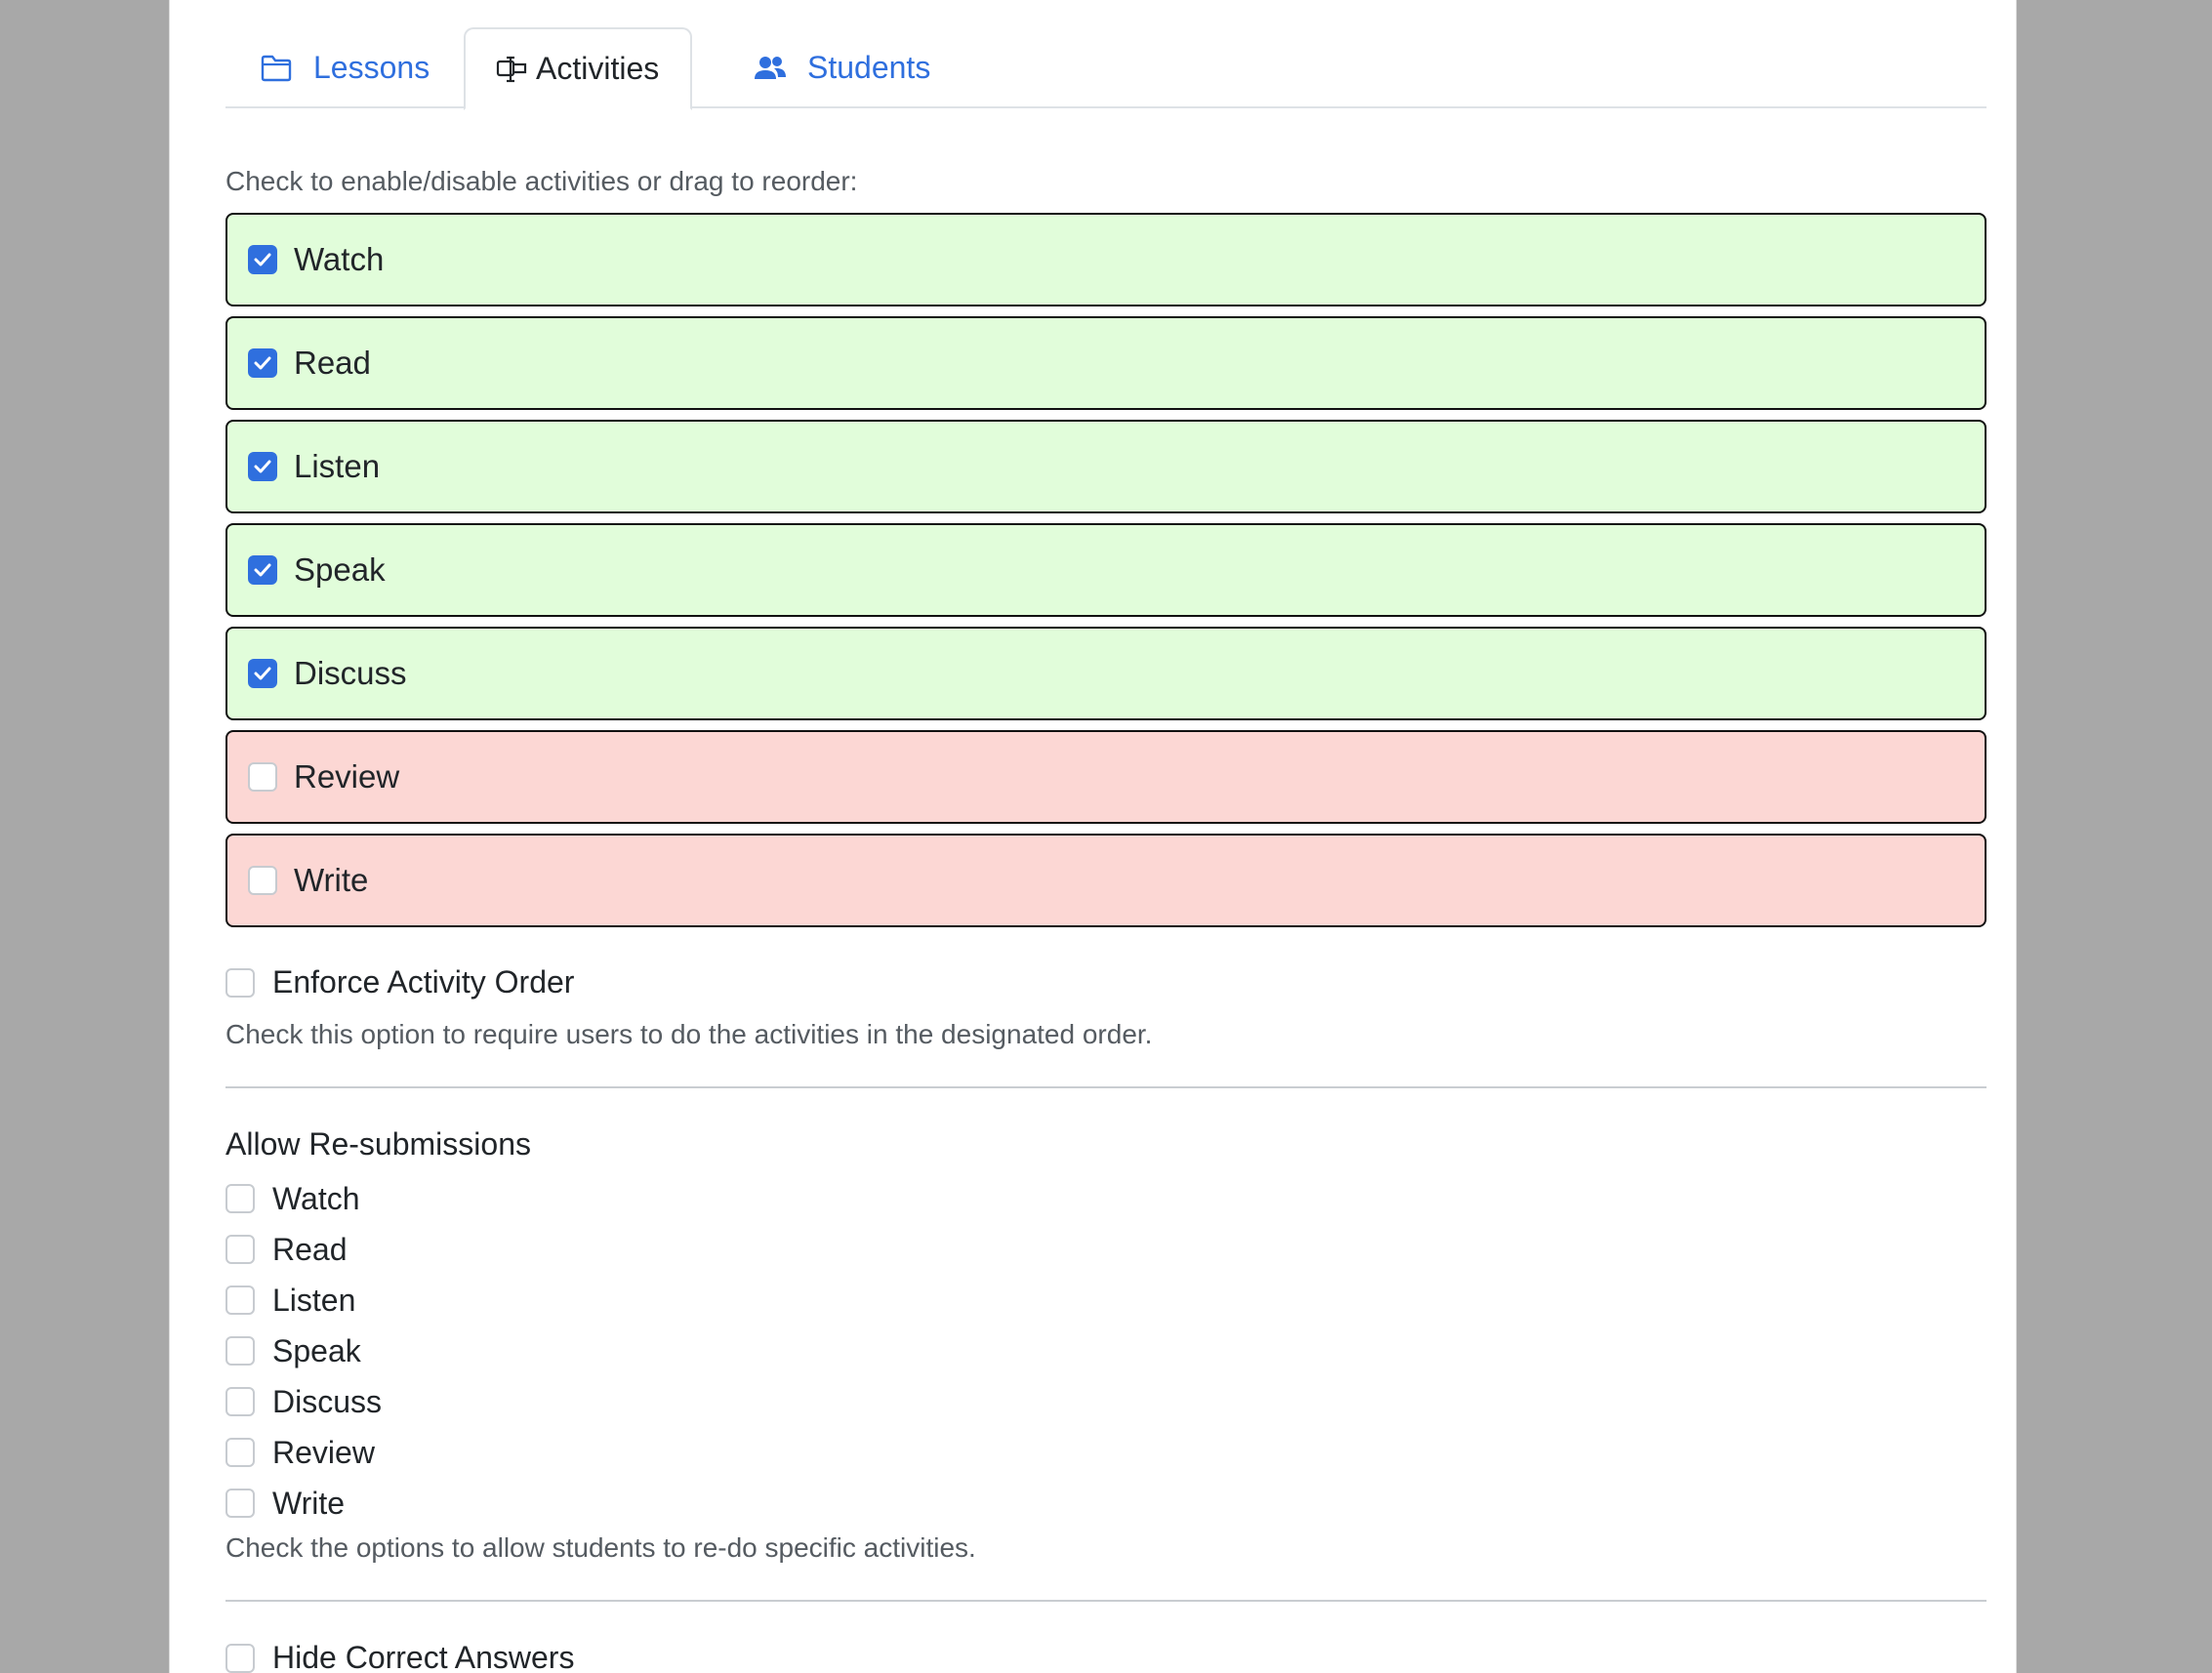 Image resolution: width=2212 pixels, height=1673 pixels. What do you see at coordinates (347, 777) in the screenshot?
I see `activity-label: Review` at bounding box center [347, 777].